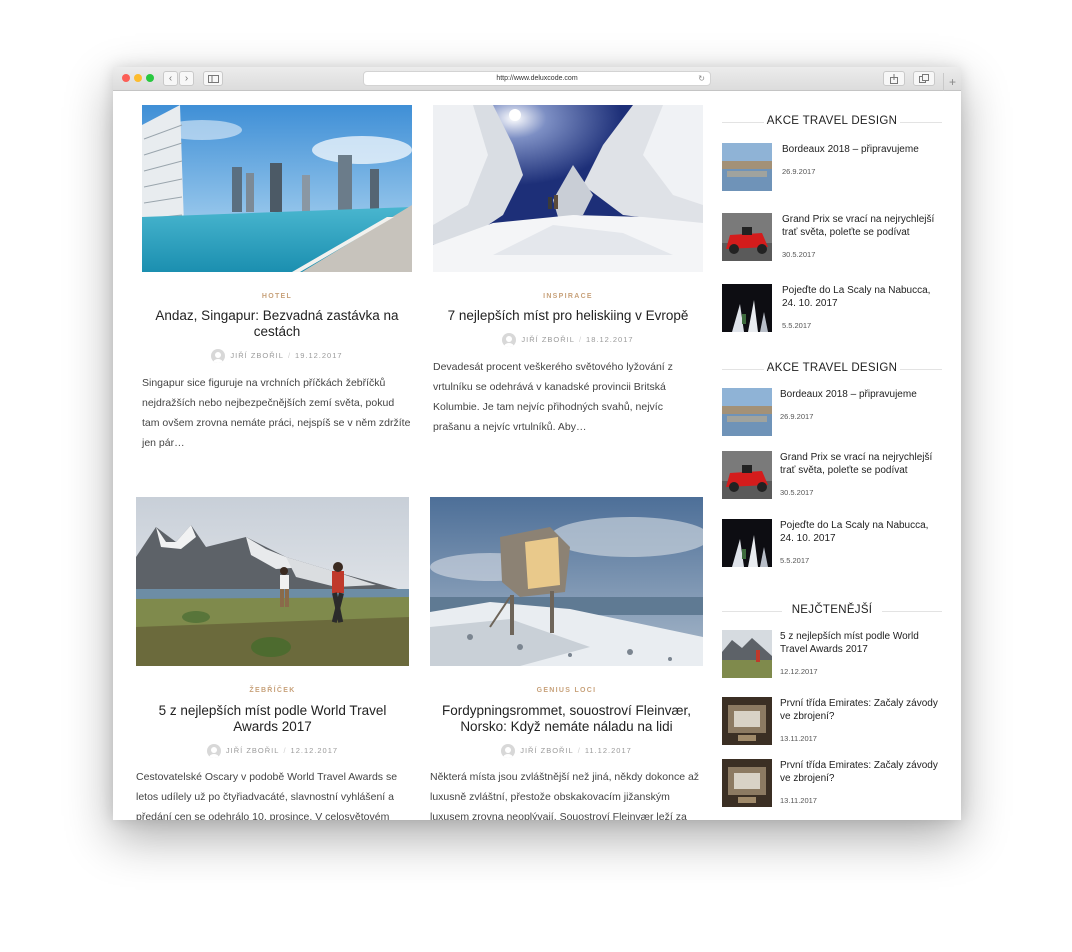  I want to click on post-image-fleinvaer-cabin, so click(566, 581).